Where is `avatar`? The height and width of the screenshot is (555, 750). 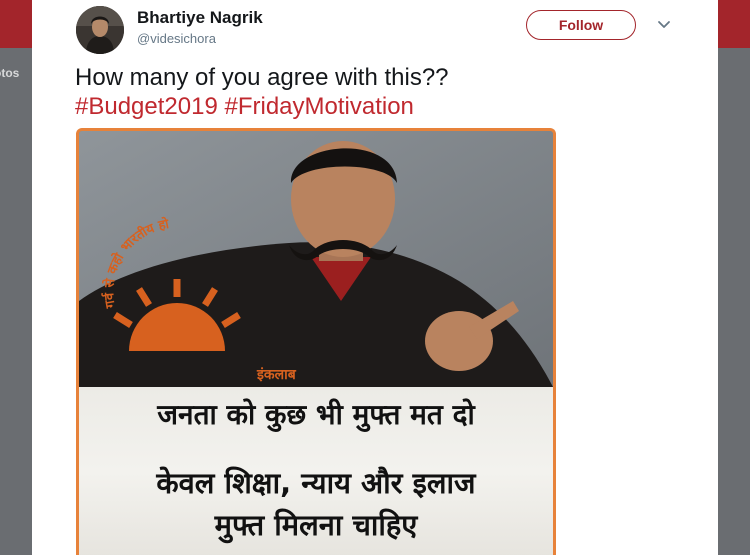
avatar is located at coordinates (100, 30).